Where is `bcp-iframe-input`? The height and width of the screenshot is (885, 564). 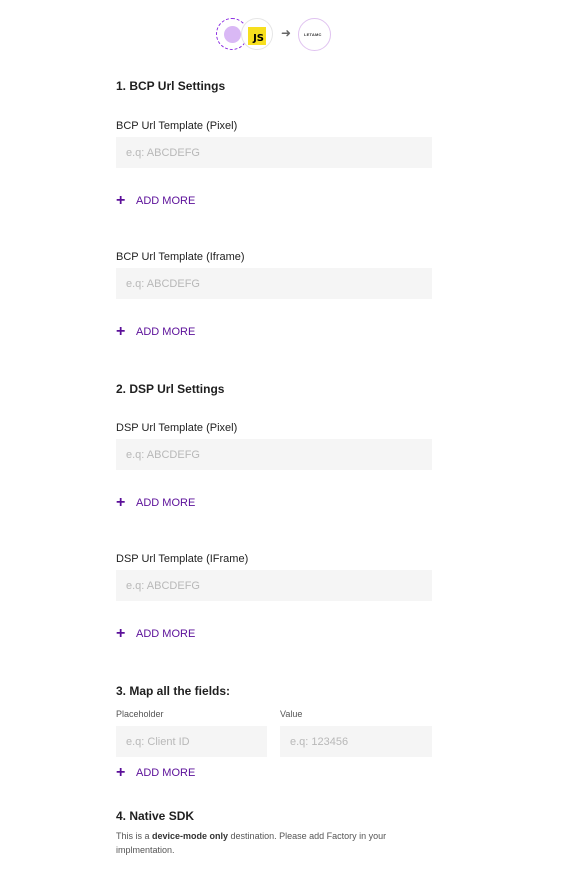 bcp-iframe-input is located at coordinates (274, 283).